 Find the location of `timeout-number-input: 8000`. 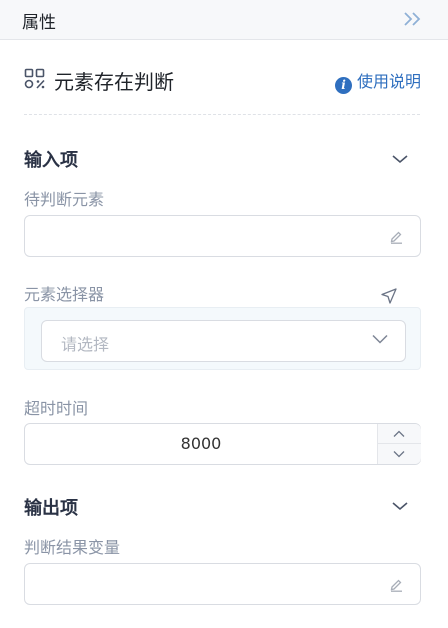

timeout-number-input: 8000 is located at coordinates (222, 444).